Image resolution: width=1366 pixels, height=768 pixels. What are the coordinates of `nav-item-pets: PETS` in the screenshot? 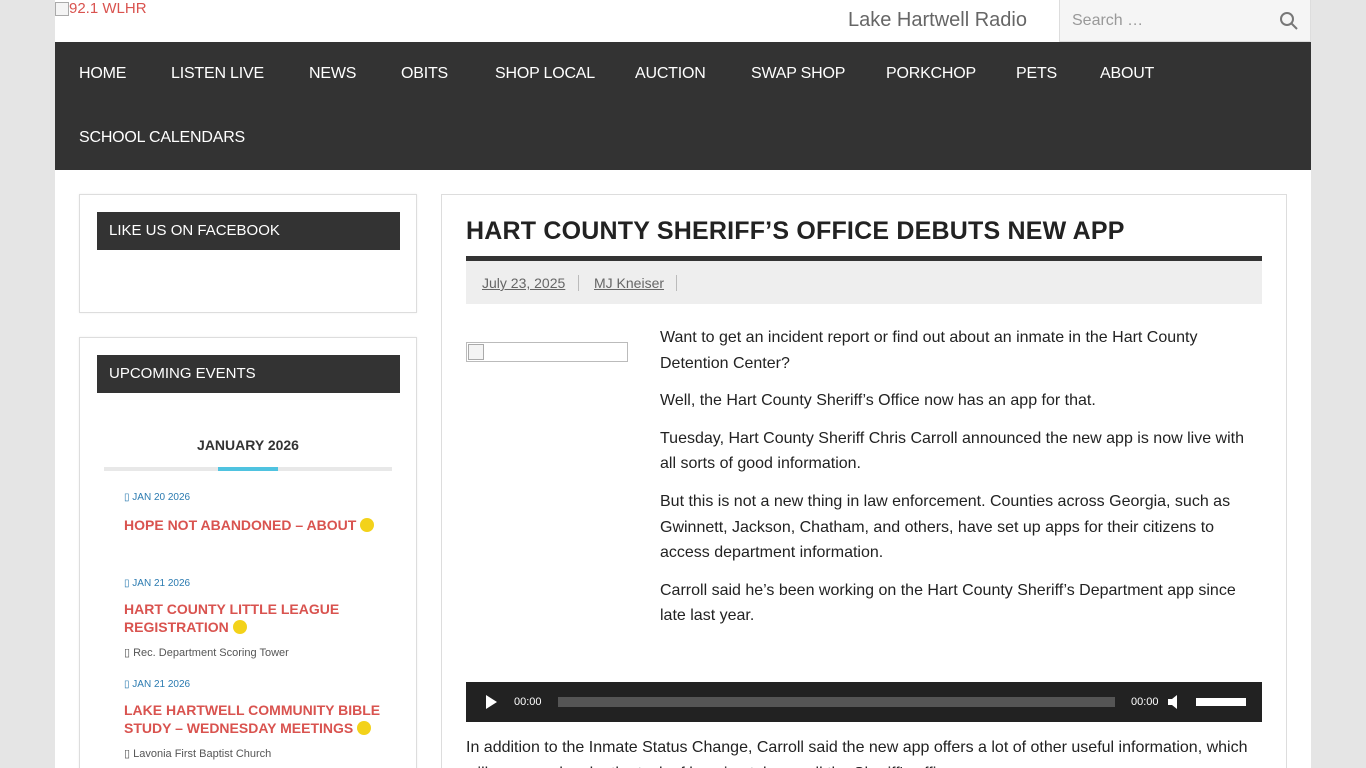 It's located at (1036, 74).